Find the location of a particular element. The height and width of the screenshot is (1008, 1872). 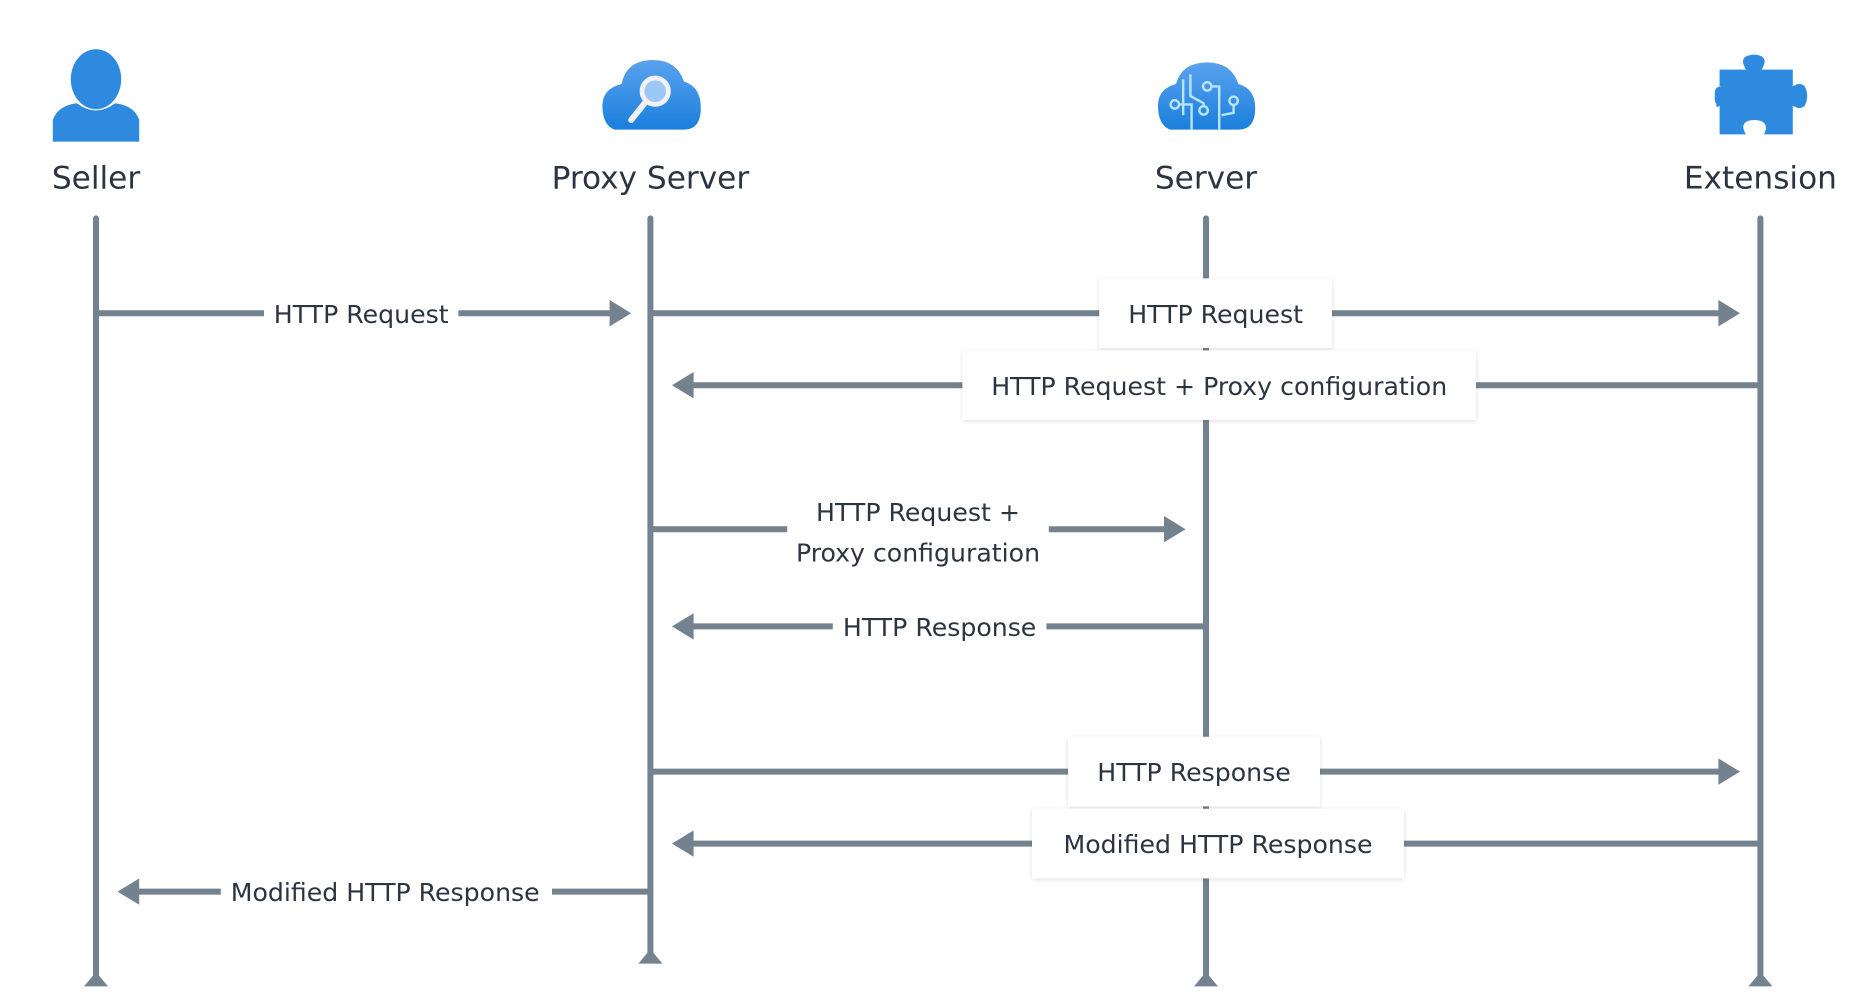

message-extension-to-proxy-request-config: HTTP Request + Proxy configuration is located at coordinates (1215, 385).